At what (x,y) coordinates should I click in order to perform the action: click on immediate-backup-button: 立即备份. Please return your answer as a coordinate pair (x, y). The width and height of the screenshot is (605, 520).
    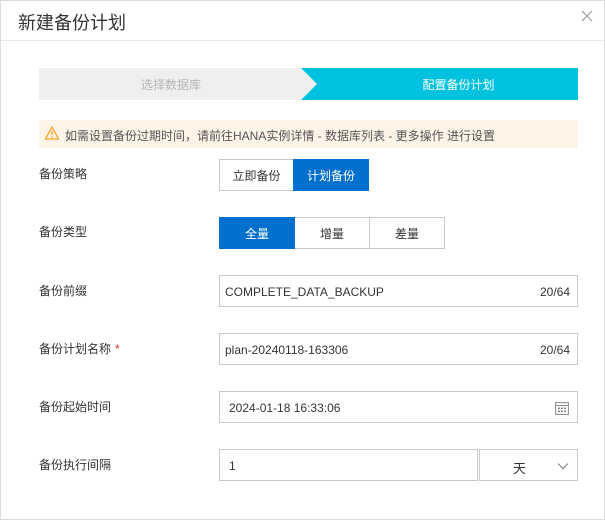
    Looking at the image, I should click on (256, 175).